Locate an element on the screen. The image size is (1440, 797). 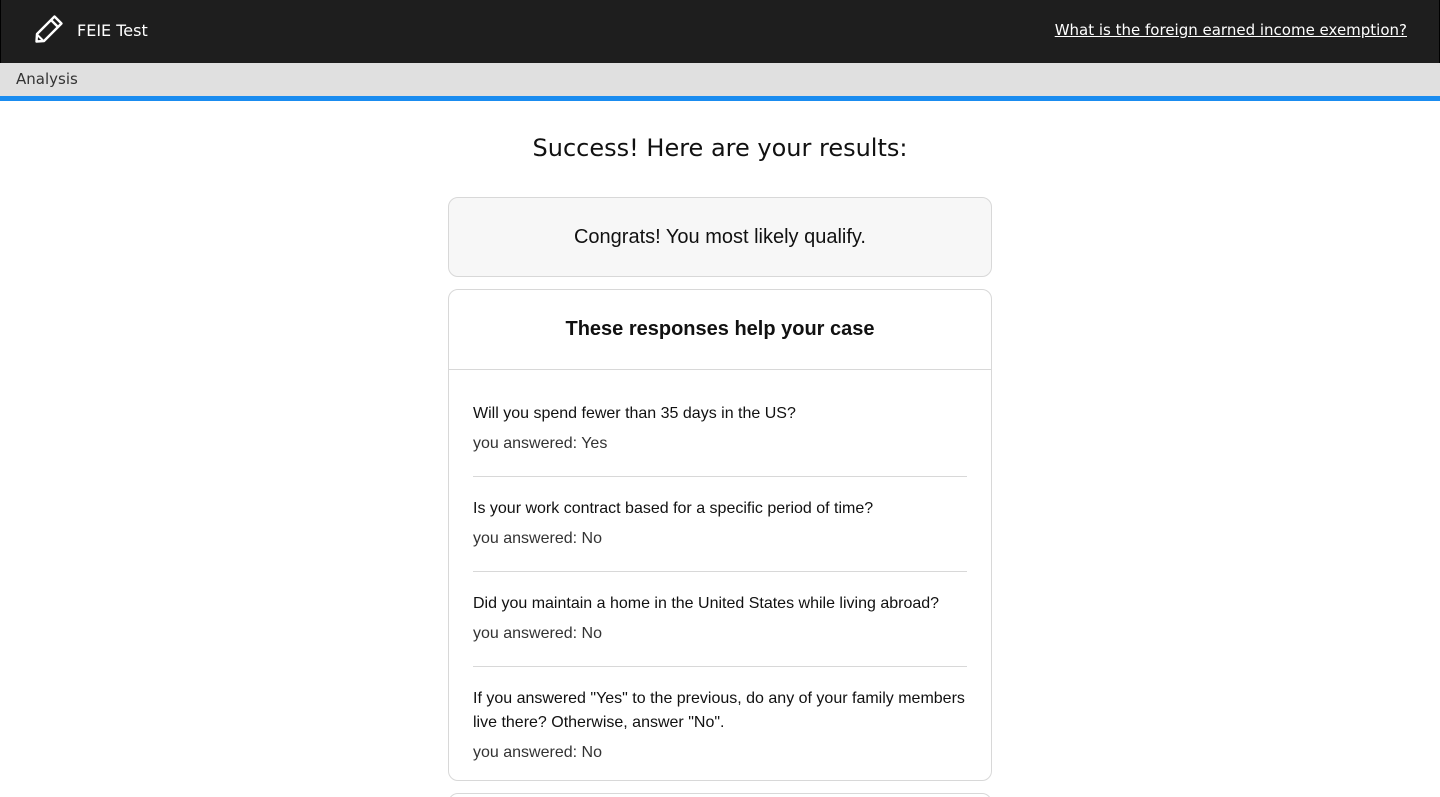
page-title: Success! Here are your results: is located at coordinates (720, 148).